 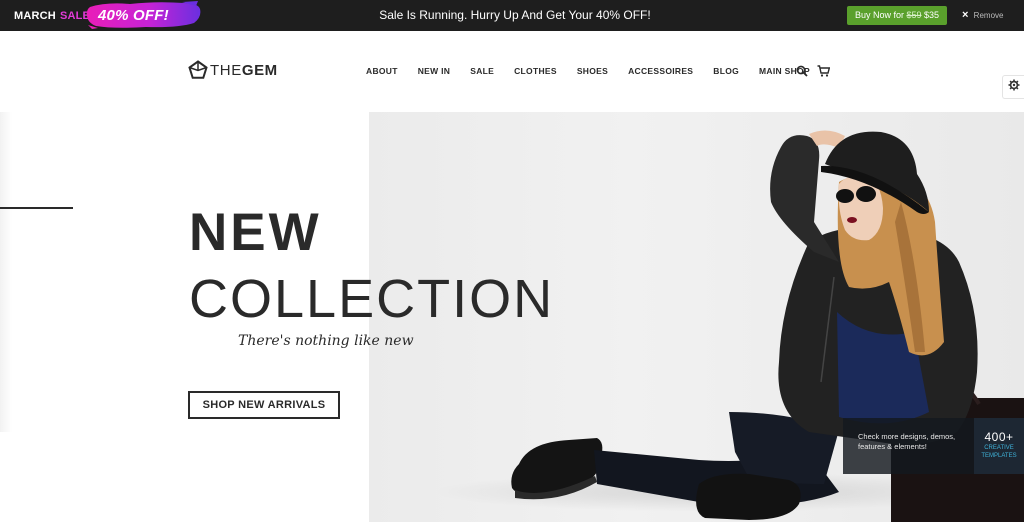 What do you see at coordinates (999, 456) in the screenshot?
I see `templates-sub-2: TEMPLATES` at bounding box center [999, 456].